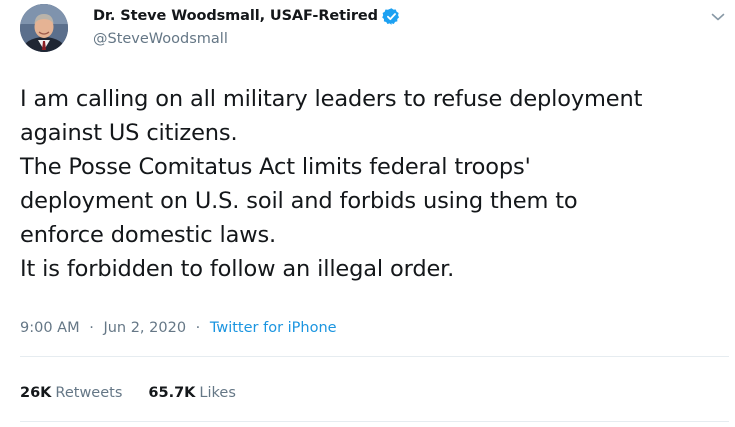  What do you see at coordinates (129, 133) in the screenshot?
I see `tweet-text-line: against US citizens.` at bounding box center [129, 133].